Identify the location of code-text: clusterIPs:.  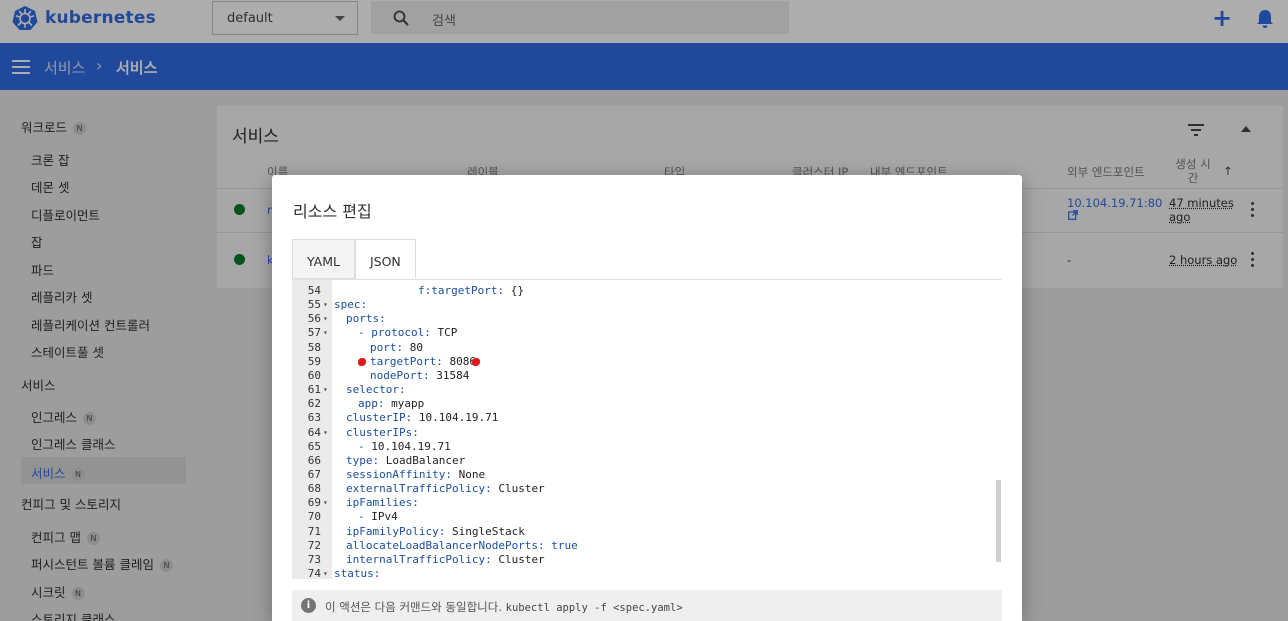
(382, 433).